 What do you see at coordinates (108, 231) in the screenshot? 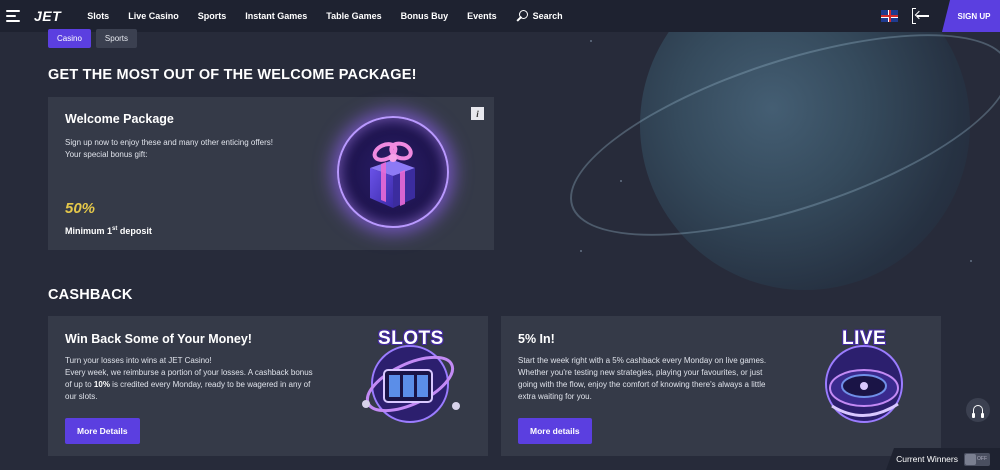
I see `bonus-note: Minimum 1st deposit` at bounding box center [108, 231].